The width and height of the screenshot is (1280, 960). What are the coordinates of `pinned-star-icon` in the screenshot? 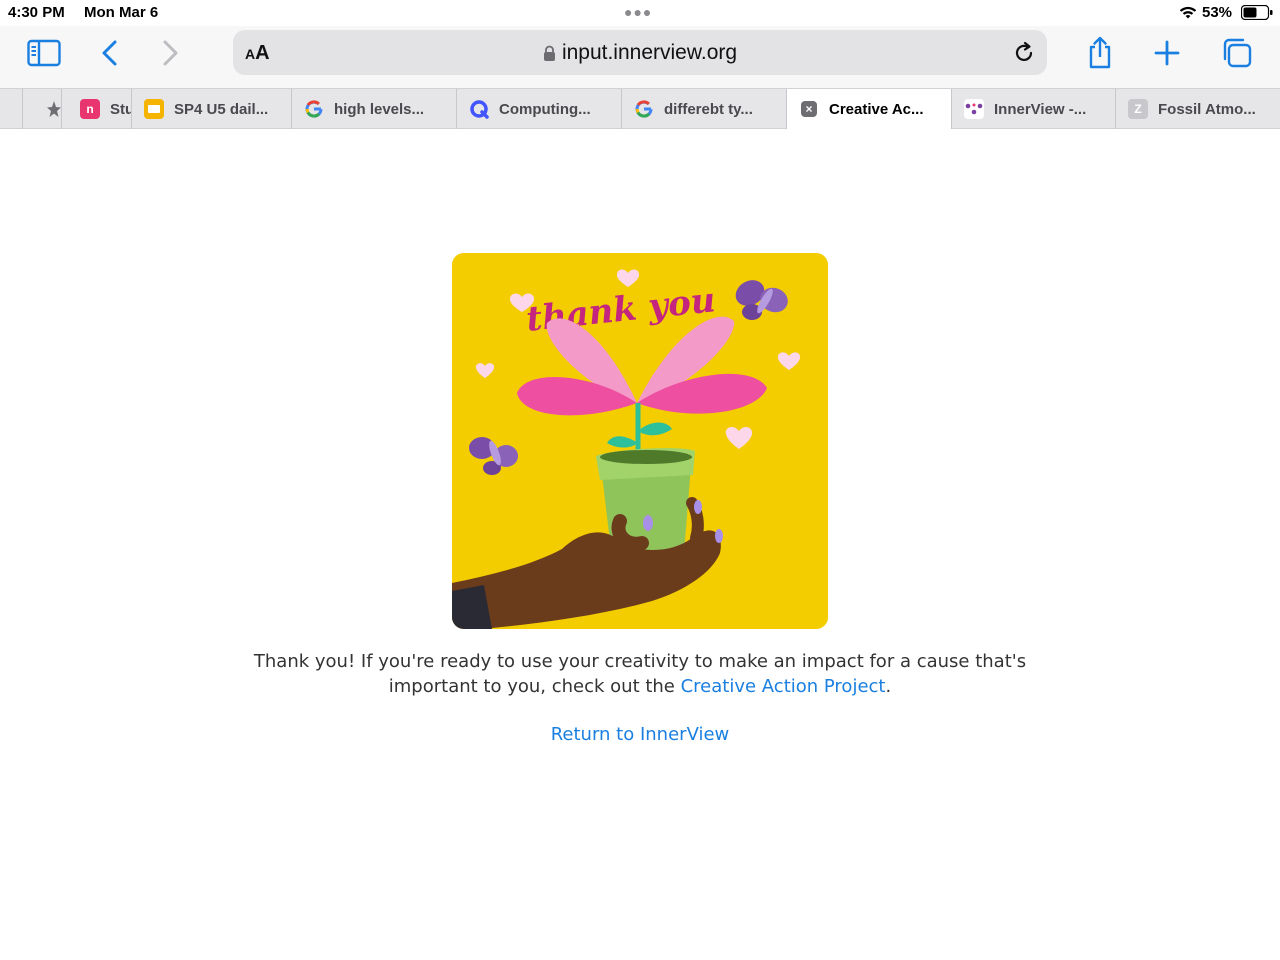 It's located at (54, 109).